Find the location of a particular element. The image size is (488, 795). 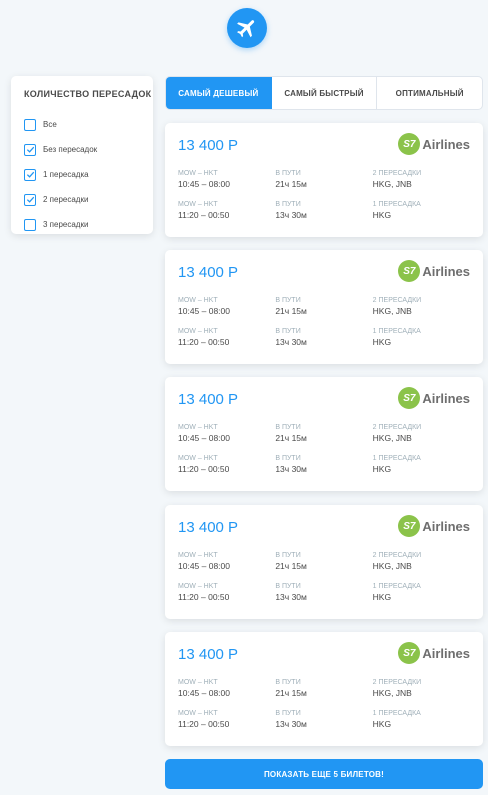

filter-option-nonstop: Без пересадок is located at coordinates (88, 149).